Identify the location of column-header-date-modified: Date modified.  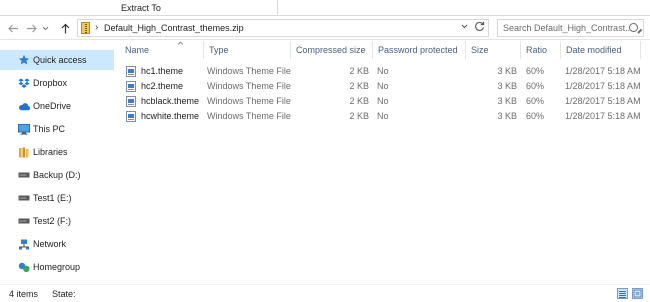
(601, 50).